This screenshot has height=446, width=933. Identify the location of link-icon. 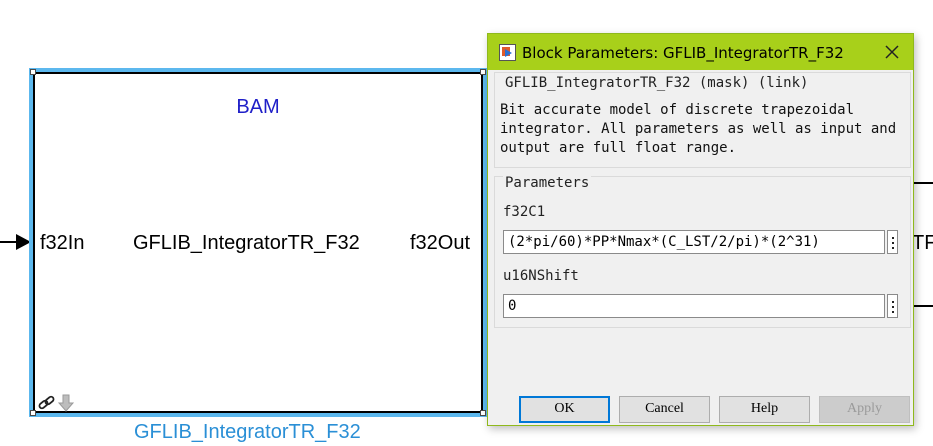
(47, 403).